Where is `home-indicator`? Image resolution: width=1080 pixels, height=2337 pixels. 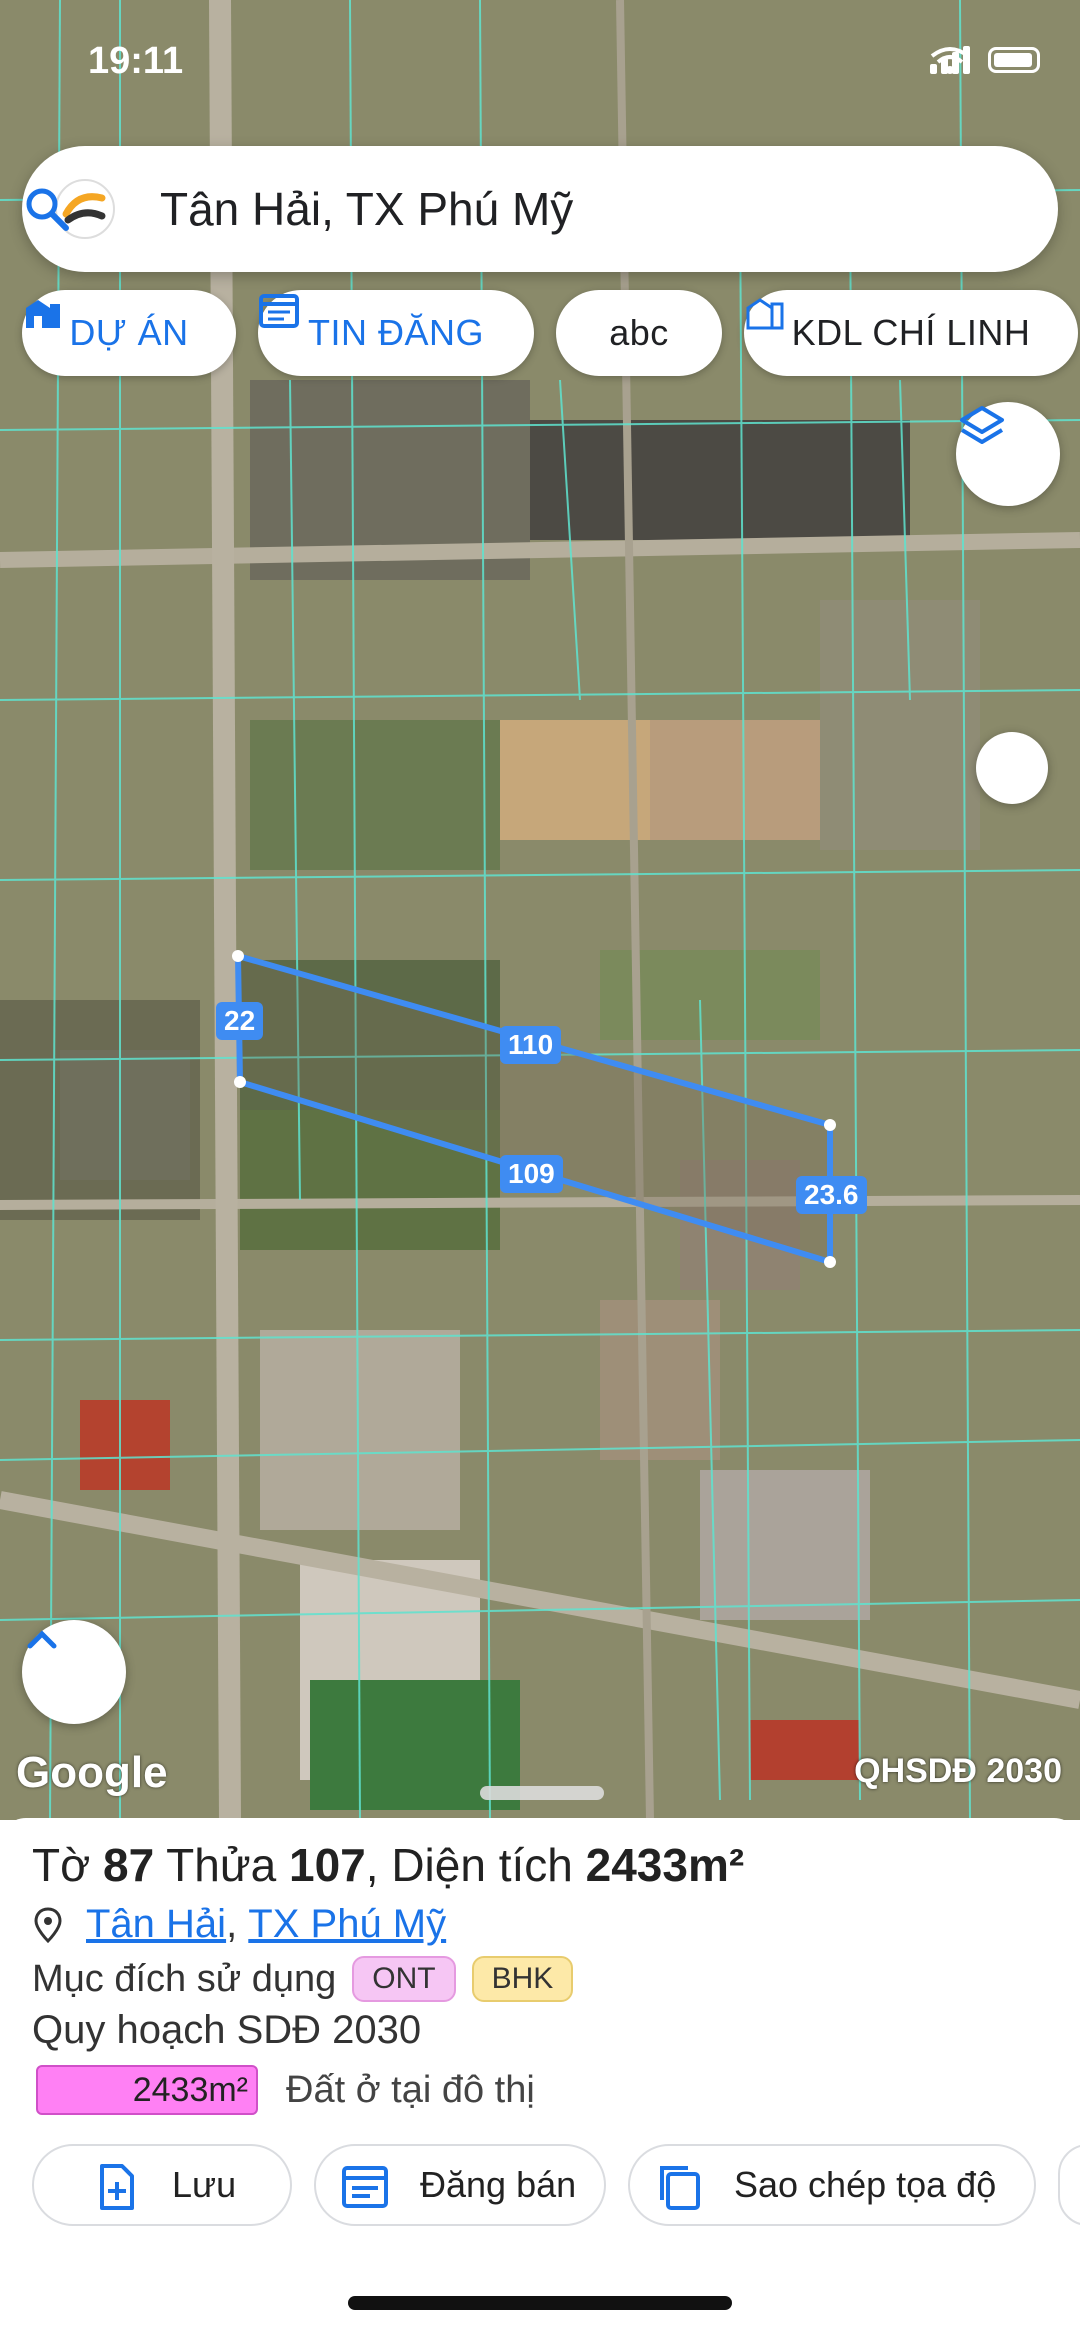 home-indicator is located at coordinates (540, 2303).